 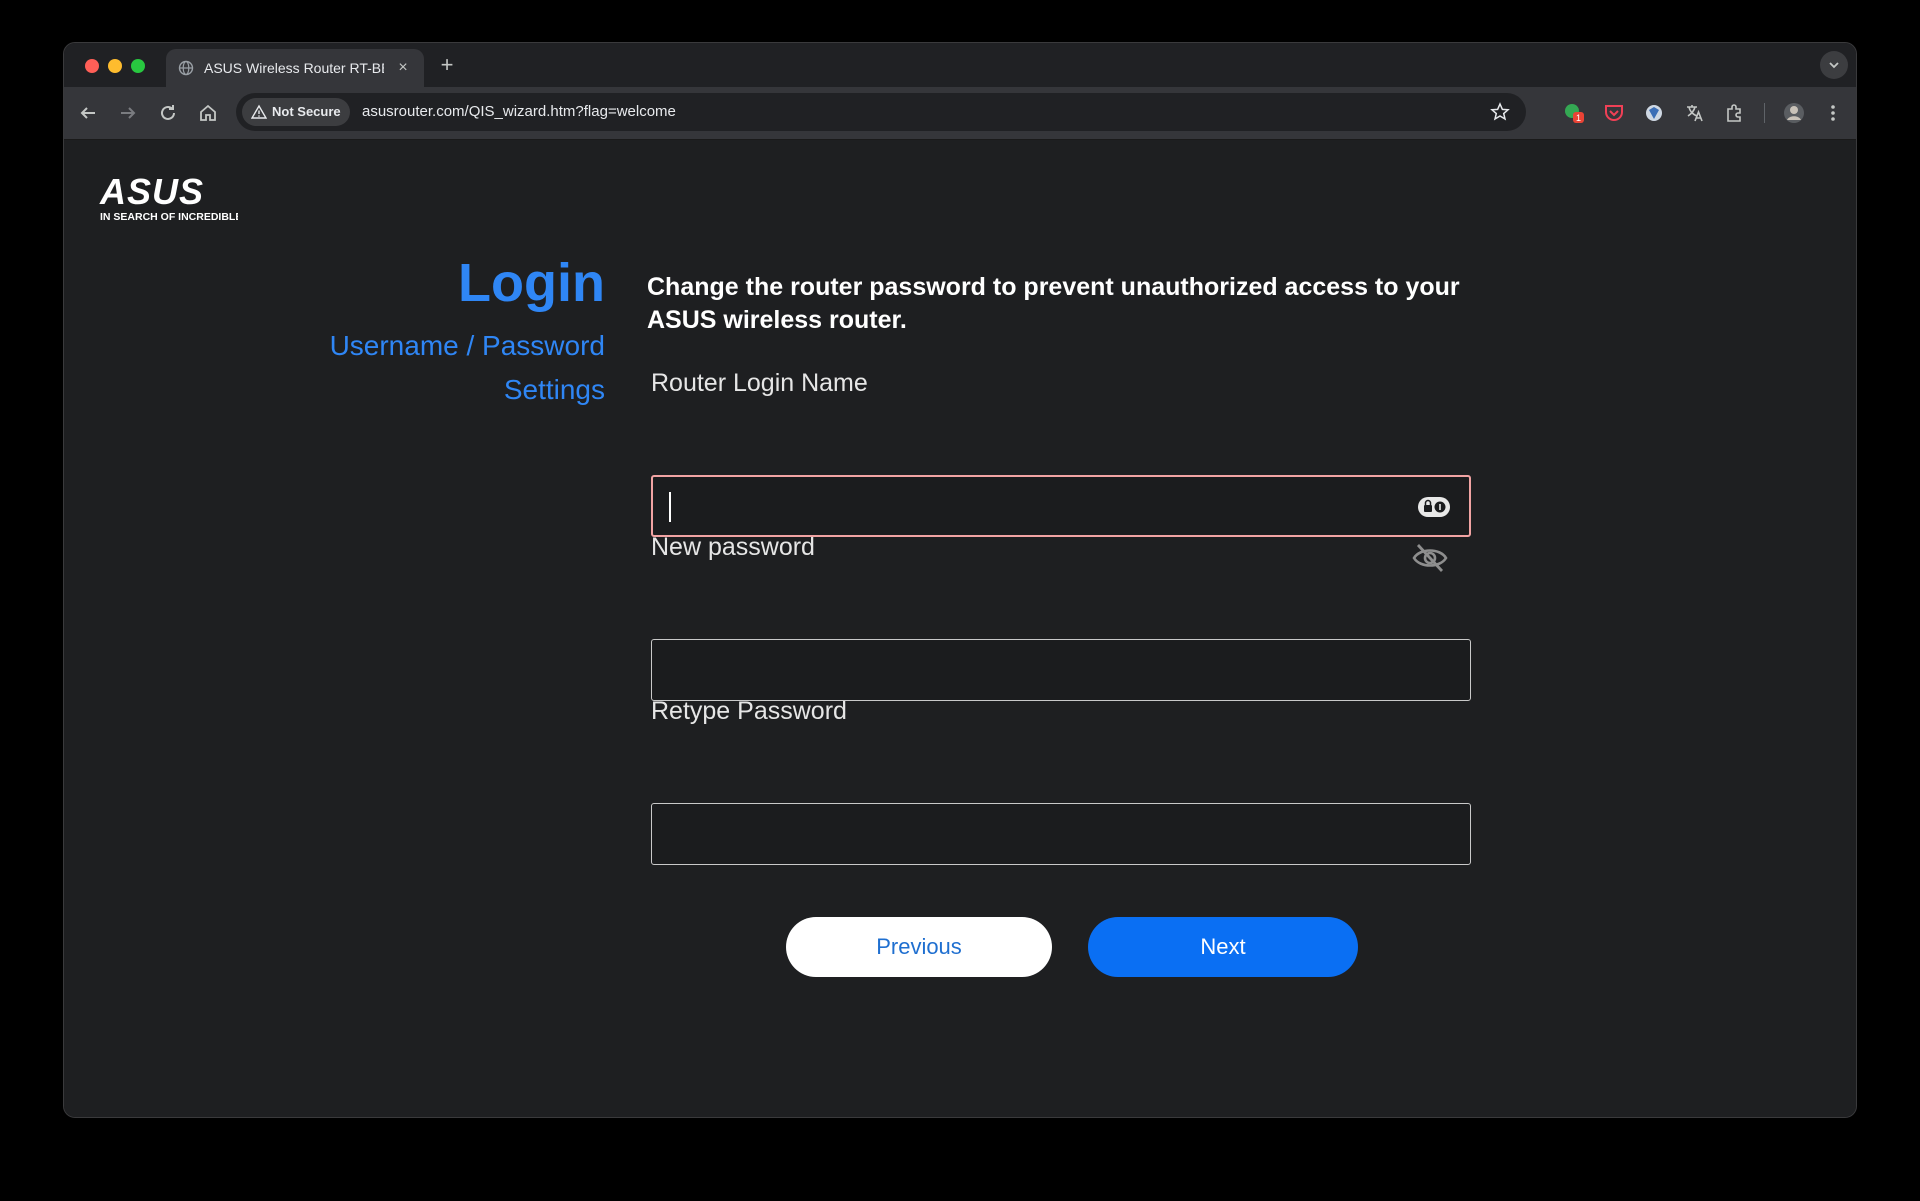 What do you see at coordinates (749, 711) in the screenshot?
I see `retype-password-label: Retype Password` at bounding box center [749, 711].